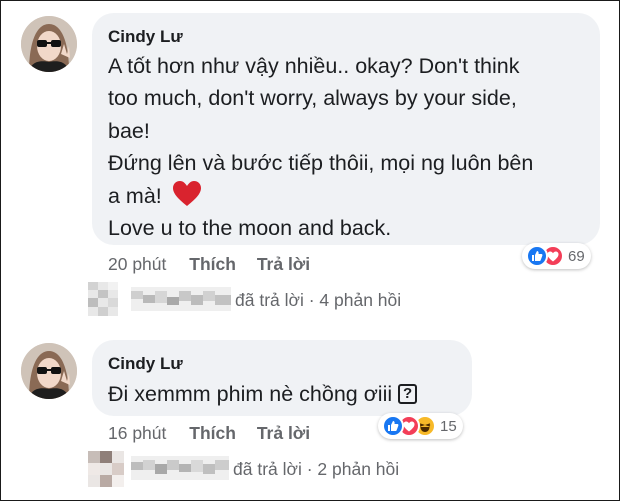 Image resolution: width=620 pixels, height=501 pixels. What do you see at coordinates (316, 469) in the screenshot?
I see `view-replies-link: đã trả lời · 2 phản hồi` at bounding box center [316, 469].